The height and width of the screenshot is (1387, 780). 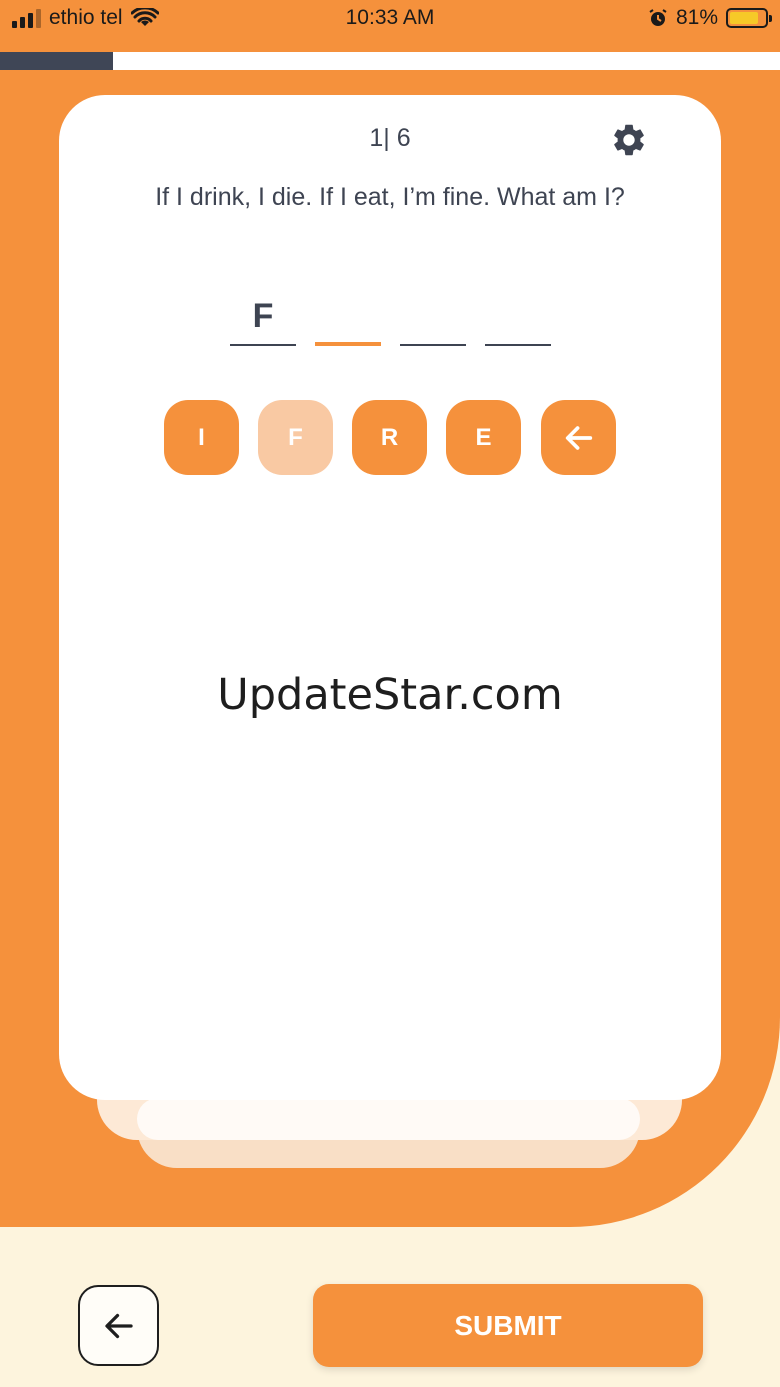 What do you see at coordinates (744, 18) in the screenshot?
I see `battery-level-fill` at bounding box center [744, 18].